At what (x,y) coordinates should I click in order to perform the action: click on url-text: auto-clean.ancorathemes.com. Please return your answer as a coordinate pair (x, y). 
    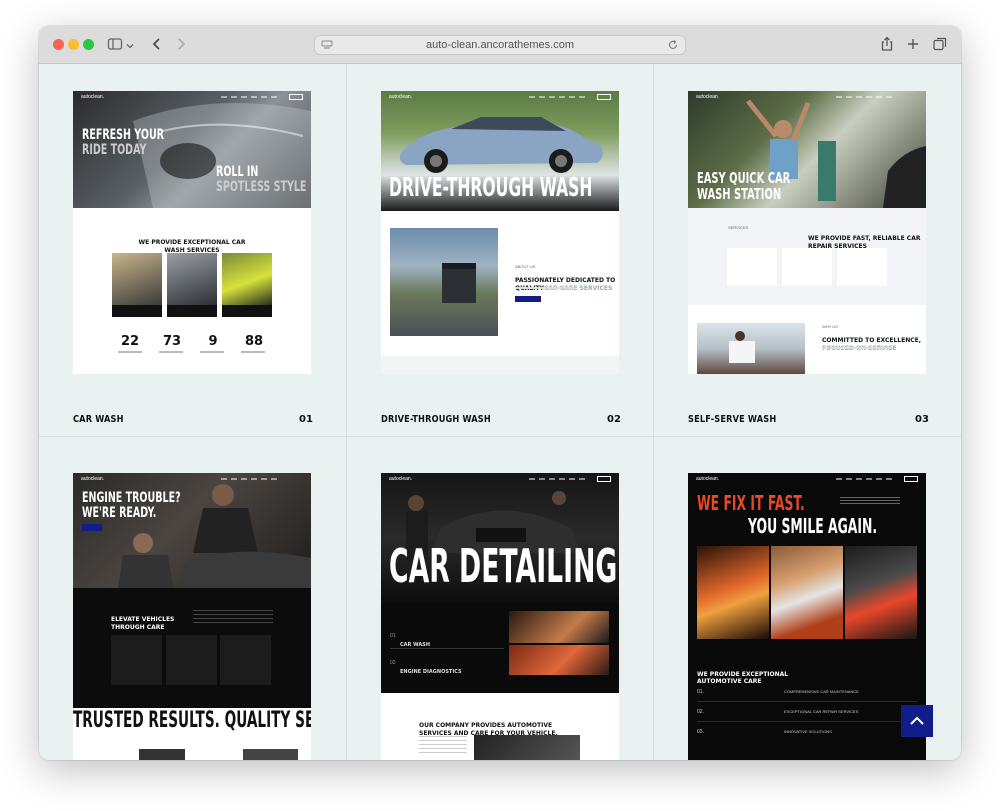
    Looking at the image, I should click on (500, 45).